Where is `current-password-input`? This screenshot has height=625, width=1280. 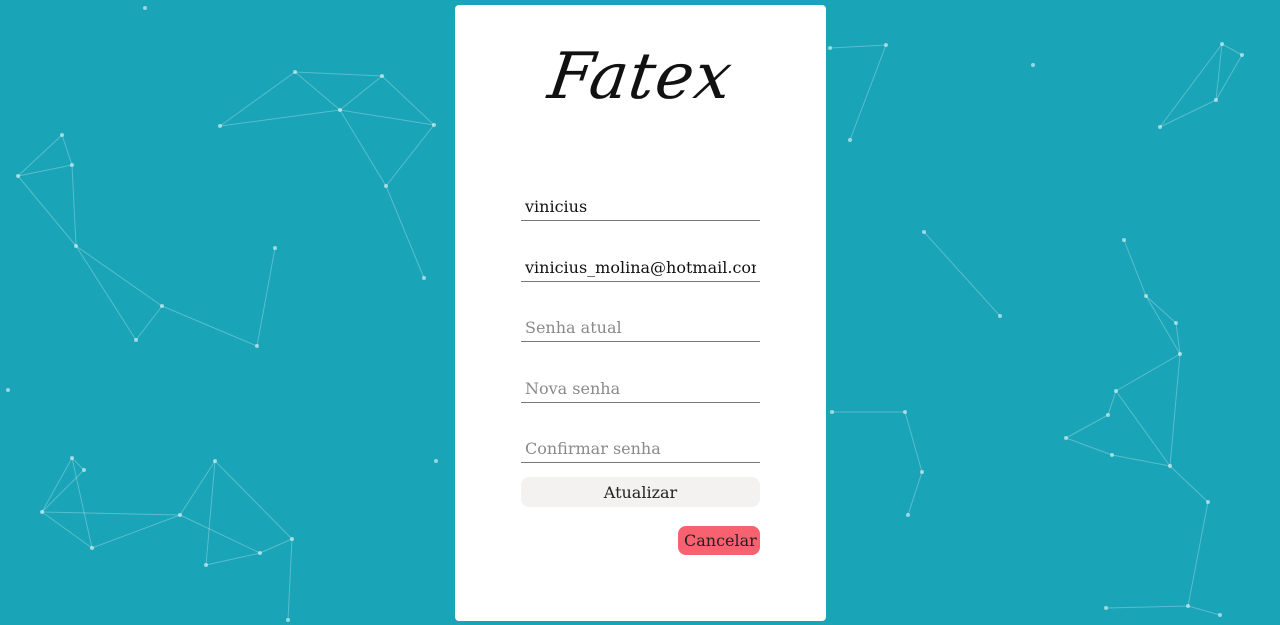
current-password-input is located at coordinates (640, 328).